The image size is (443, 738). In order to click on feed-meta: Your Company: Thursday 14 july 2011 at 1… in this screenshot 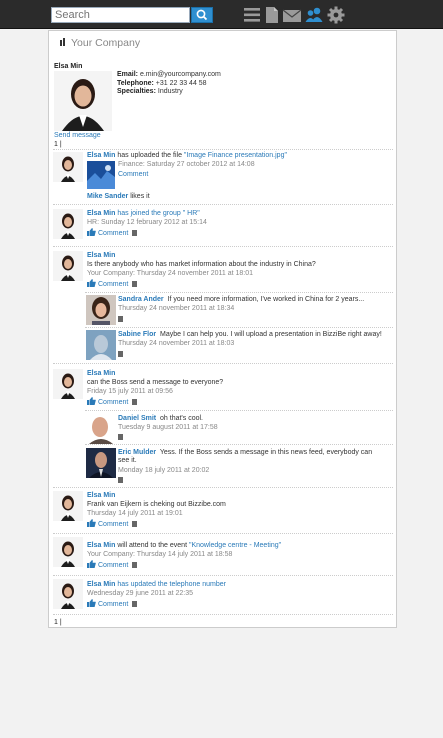, I will do `click(160, 554)`.